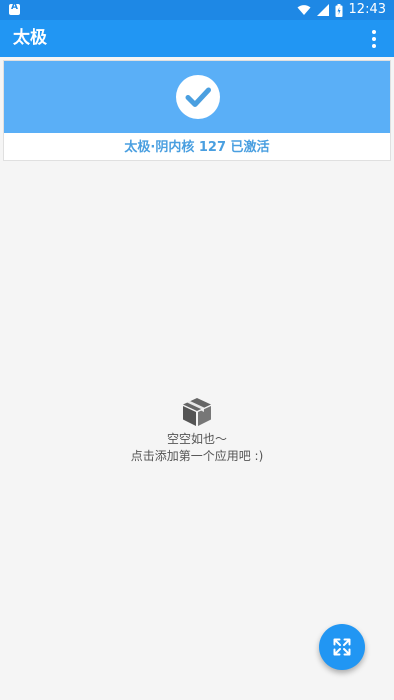  I want to click on add-app-fab, so click(342, 647).